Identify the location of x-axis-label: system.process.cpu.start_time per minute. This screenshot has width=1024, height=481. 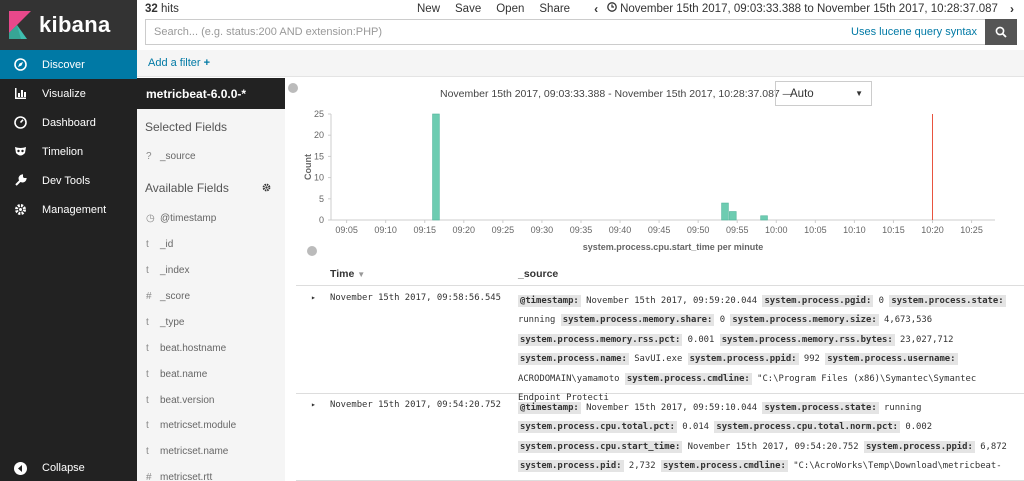
(673, 247).